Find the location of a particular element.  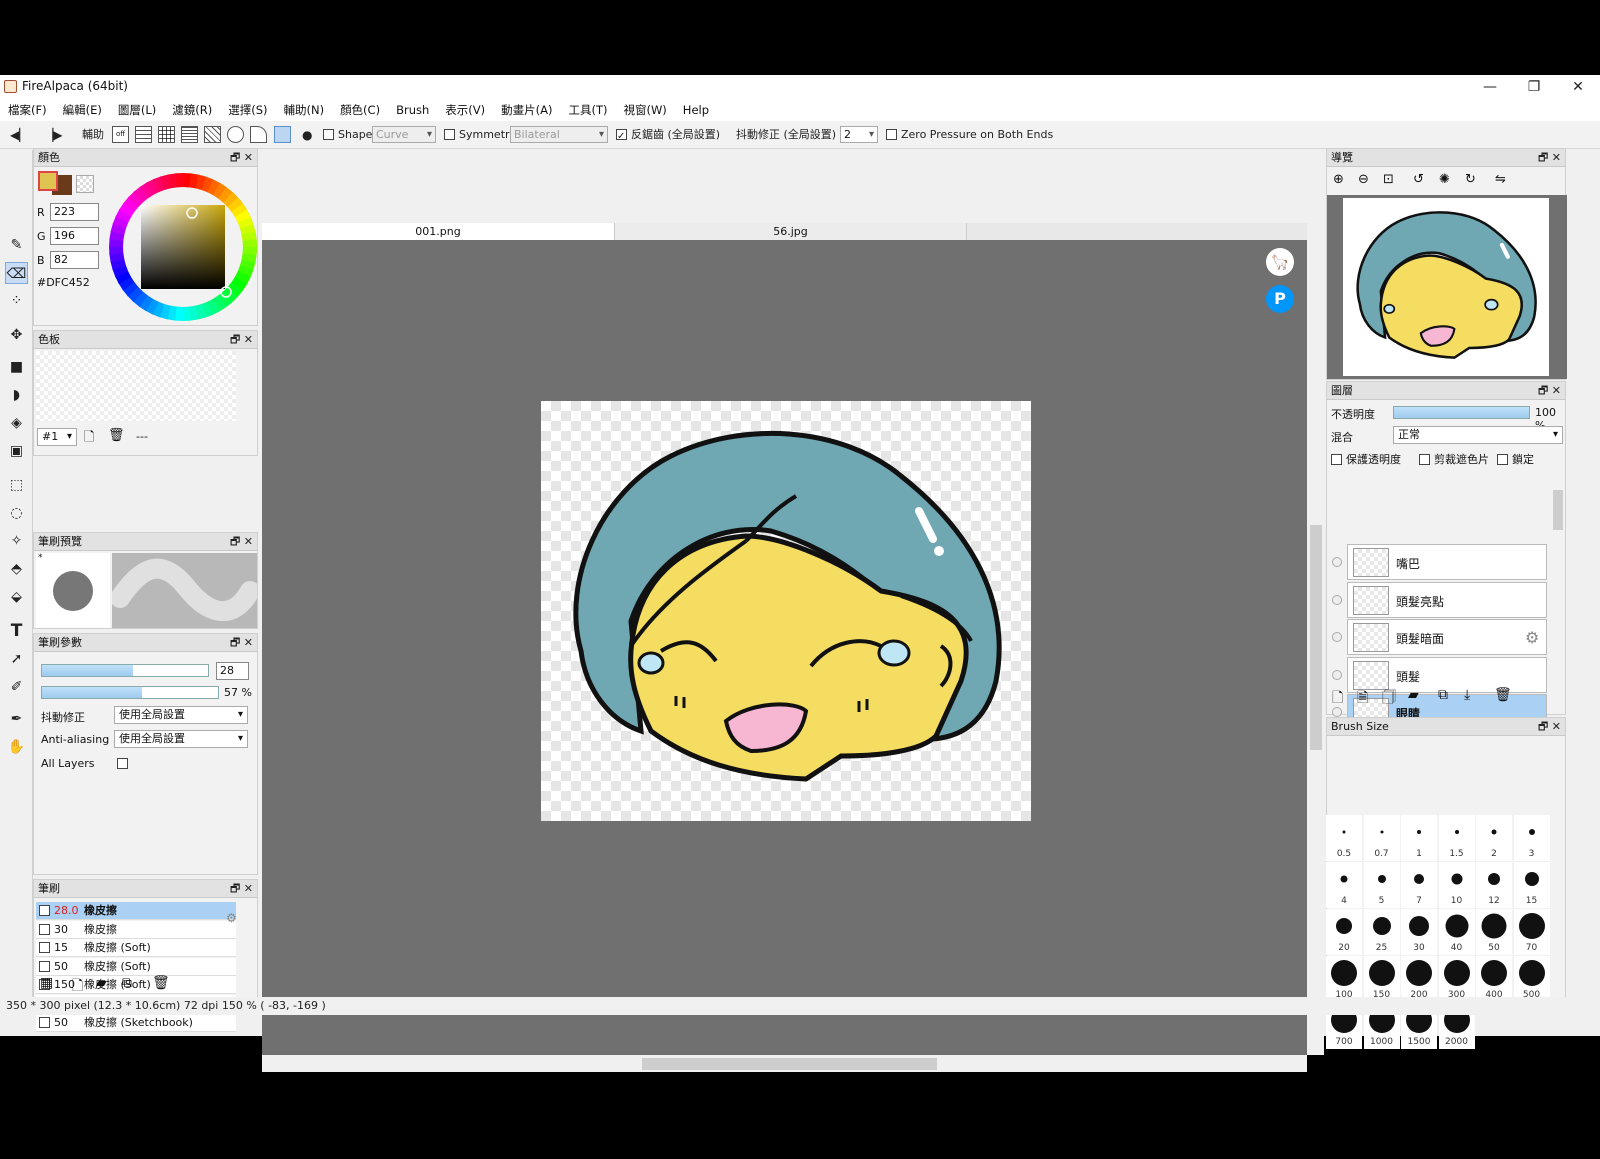

snap-perspective-icon is located at coordinates (282, 134).